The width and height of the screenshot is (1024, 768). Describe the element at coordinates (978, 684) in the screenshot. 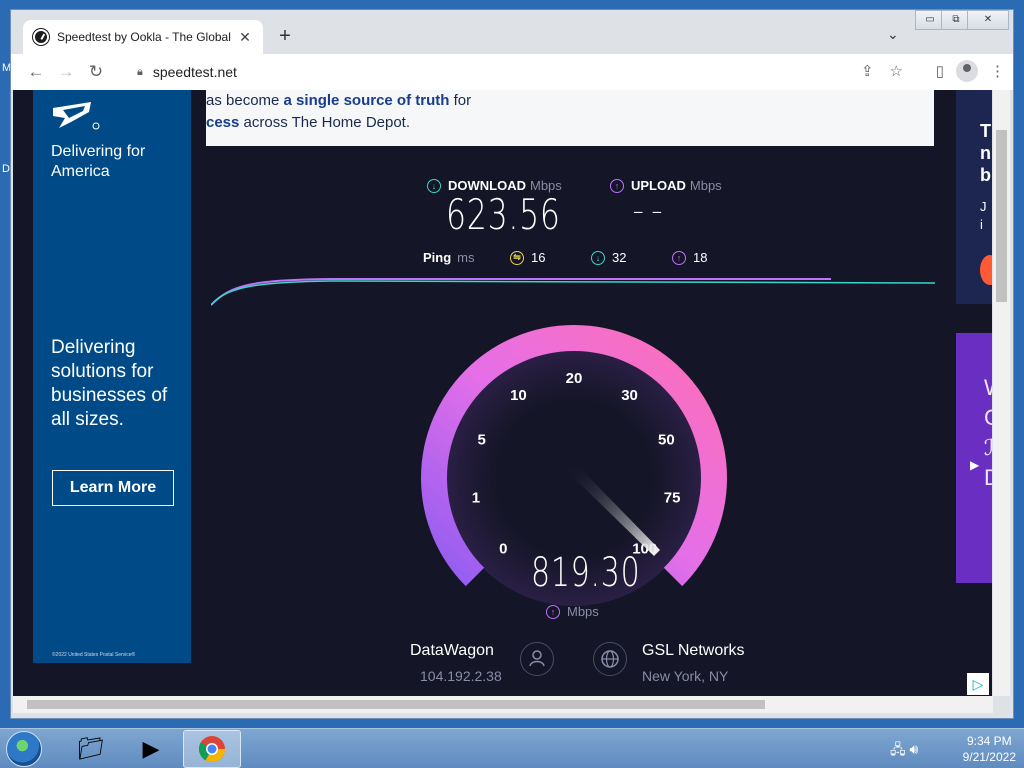

I see `adchoices-icon: ▷` at that location.